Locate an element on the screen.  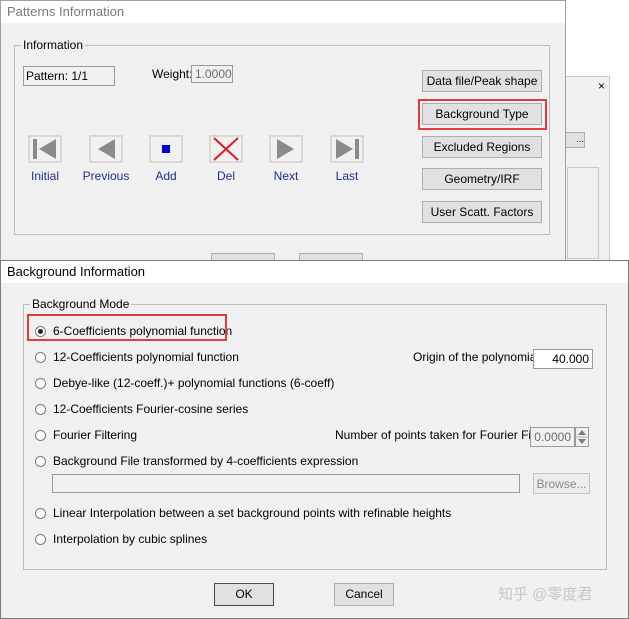
nav-initial: Initial is located at coordinates (45, 159).